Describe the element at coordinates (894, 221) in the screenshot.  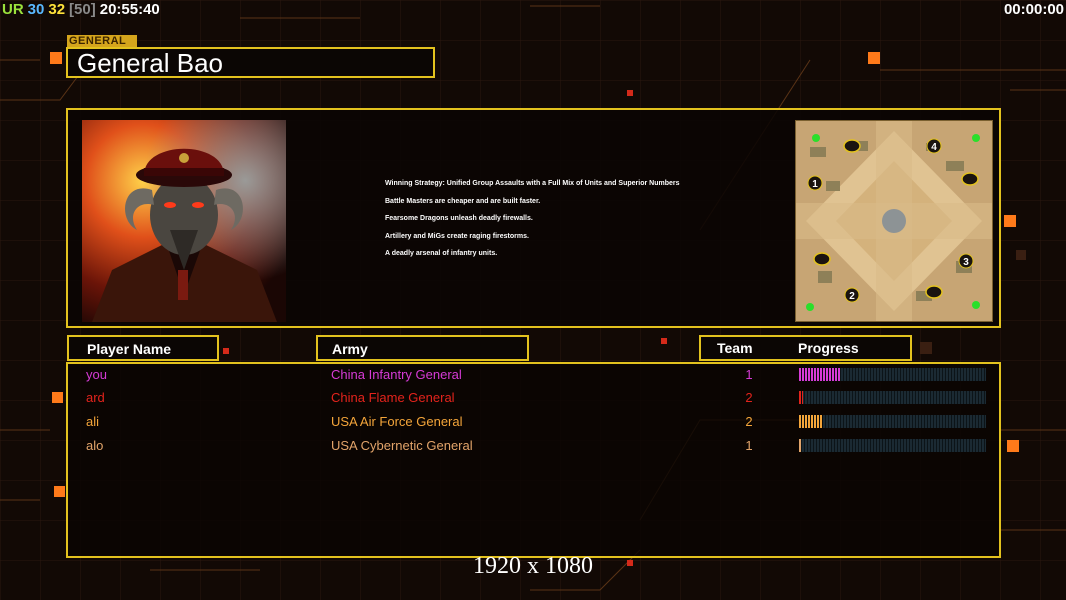
I see `map-preview: 1 2 3 4` at that location.